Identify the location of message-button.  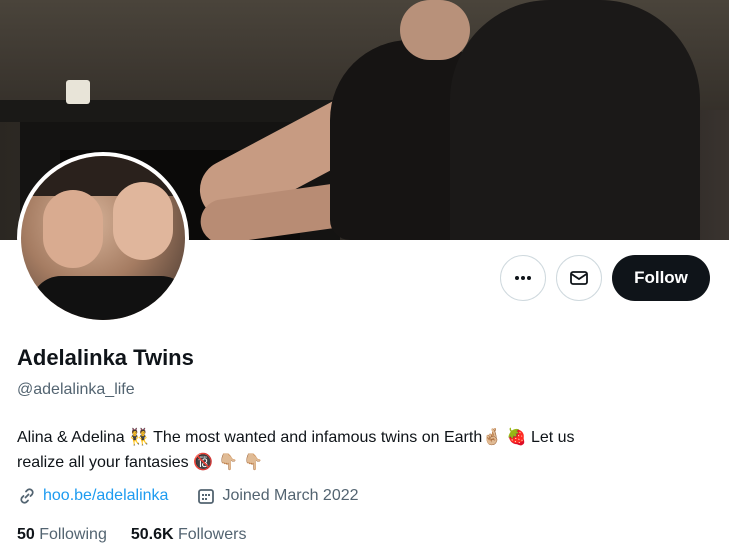
(579, 278).